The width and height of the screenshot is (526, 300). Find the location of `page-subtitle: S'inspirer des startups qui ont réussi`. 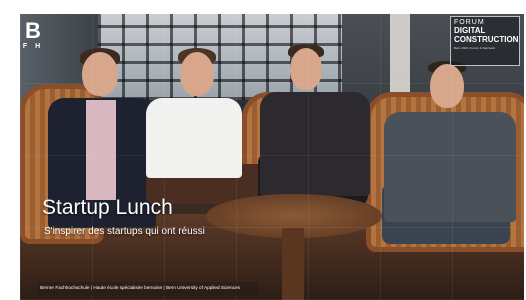

page-subtitle: S'inspirer des startups qui ont réussi is located at coordinates (124, 231).